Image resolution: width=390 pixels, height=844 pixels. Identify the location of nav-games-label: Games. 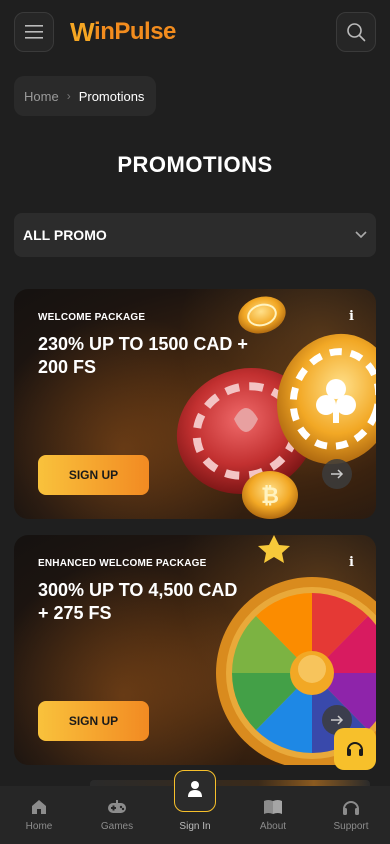
(117, 826).